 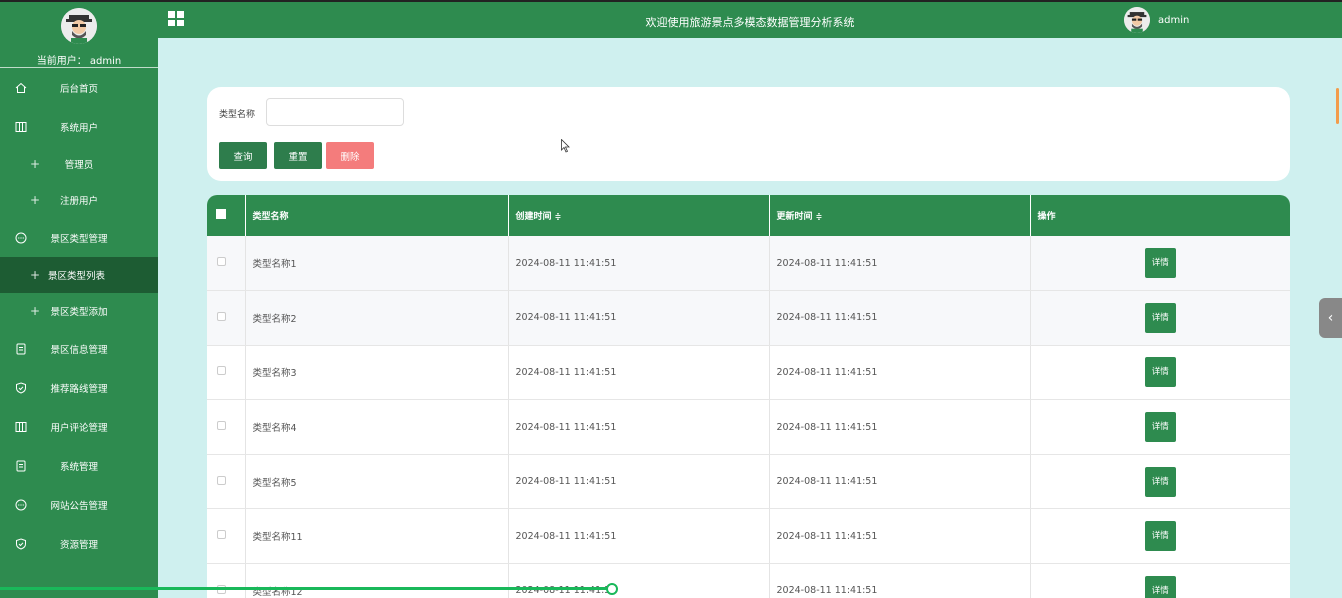 What do you see at coordinates (79, 275) in the screenshot?
I see `sidebar-item-scenic-type-list: + 景区类型列表` at bounding box center [79, 275].